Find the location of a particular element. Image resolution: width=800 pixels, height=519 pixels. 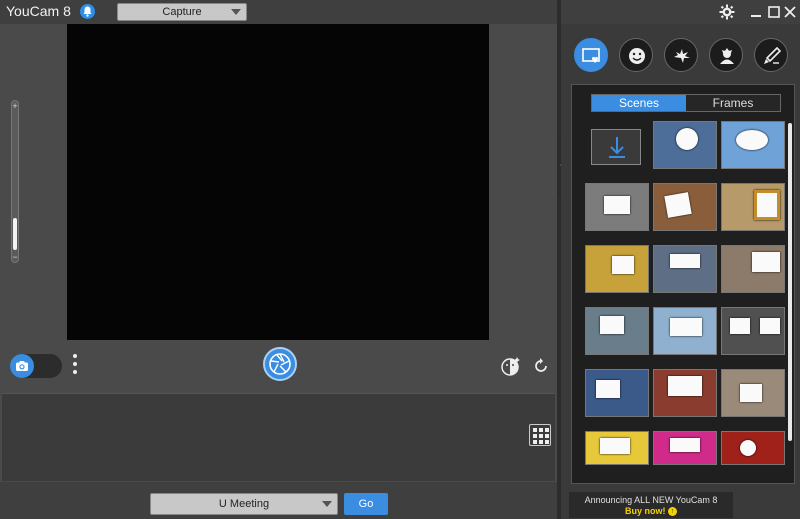

mode-select: Capture is located at coordinates (182, 12).